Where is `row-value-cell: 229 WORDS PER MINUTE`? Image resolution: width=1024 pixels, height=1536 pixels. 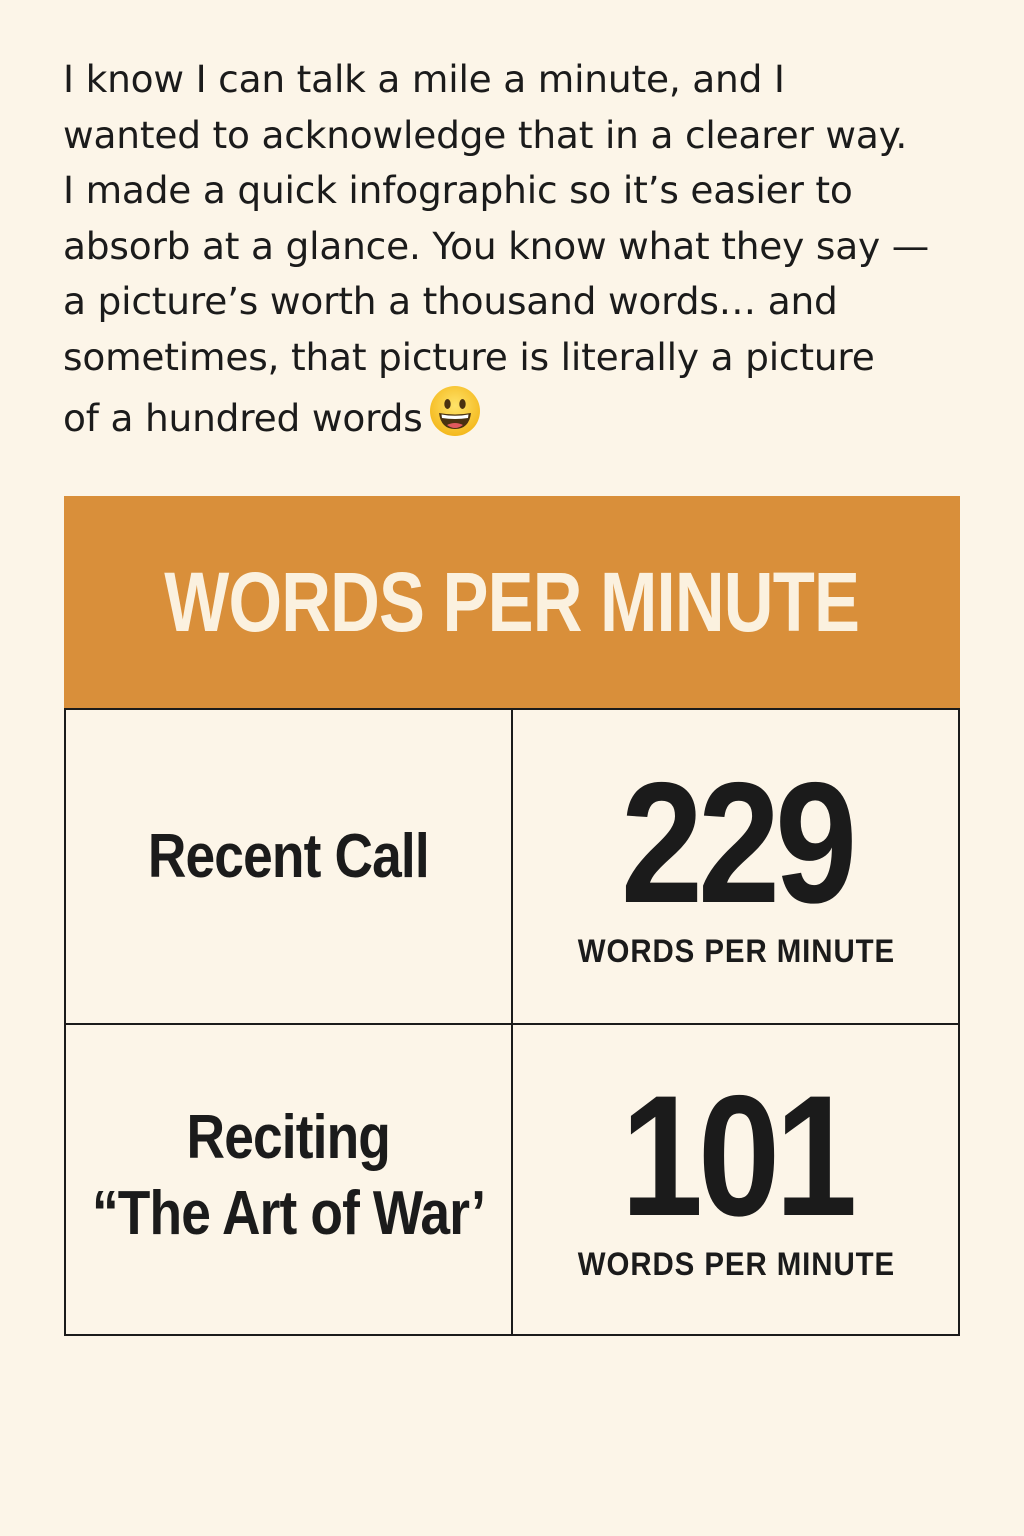
row-value-cell: 229 WORDS PER MINUTE is located at coordinates (736, 867).